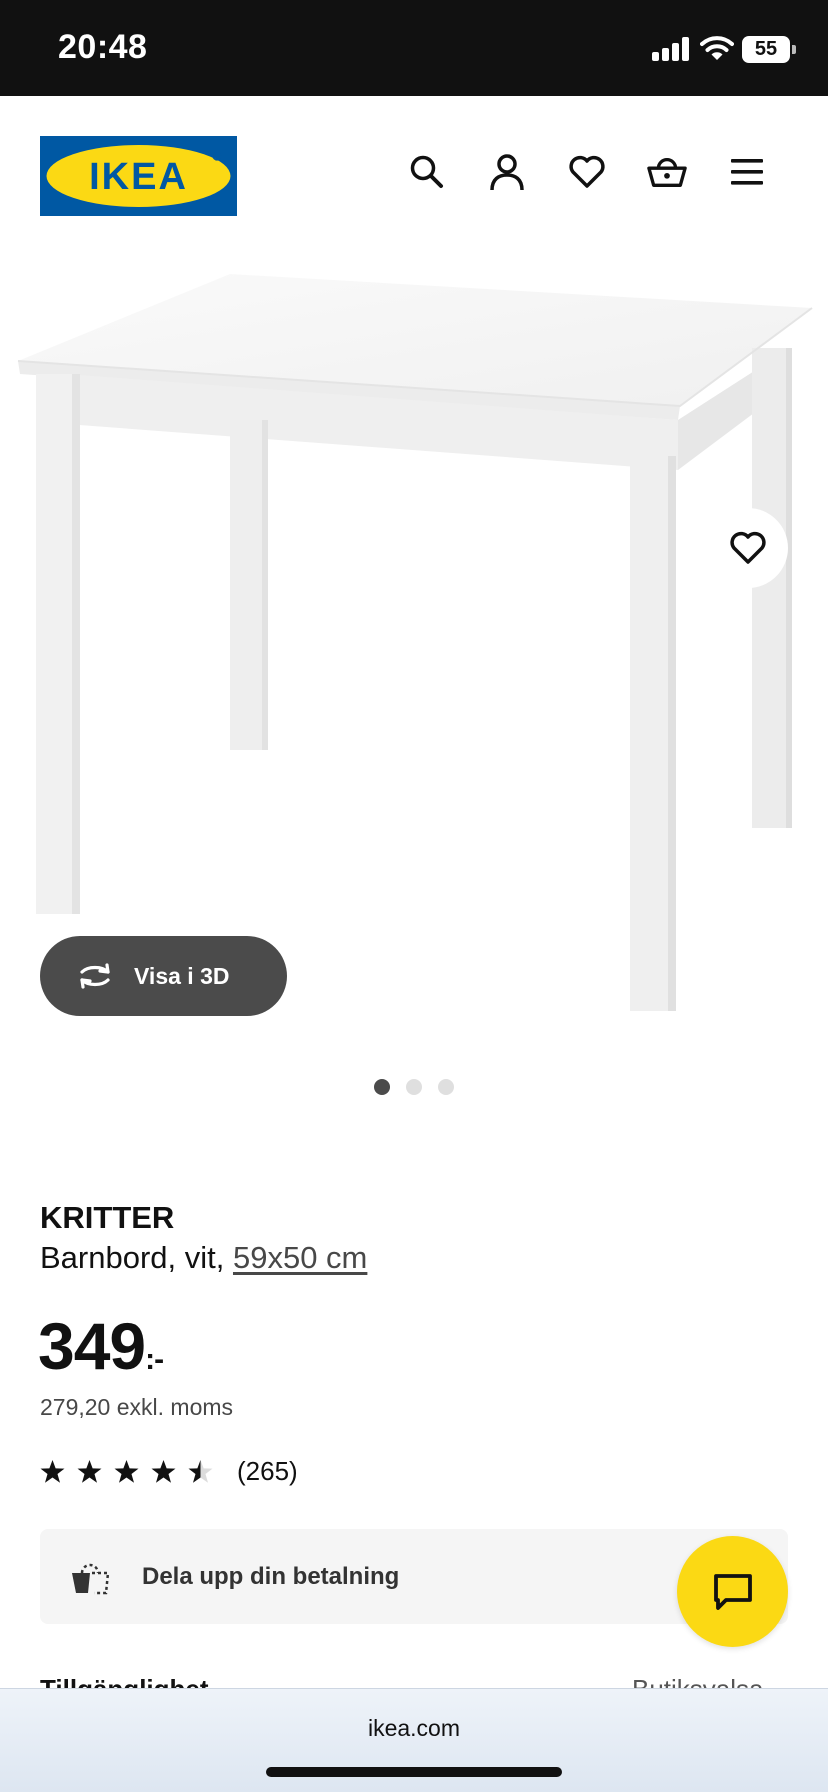 This screenshot has width=828, height=1792. What do you see at coordinates (414, 1728) in the screenshot?
I see `url-text: ikea.com` at bounding box center [414, 1728].